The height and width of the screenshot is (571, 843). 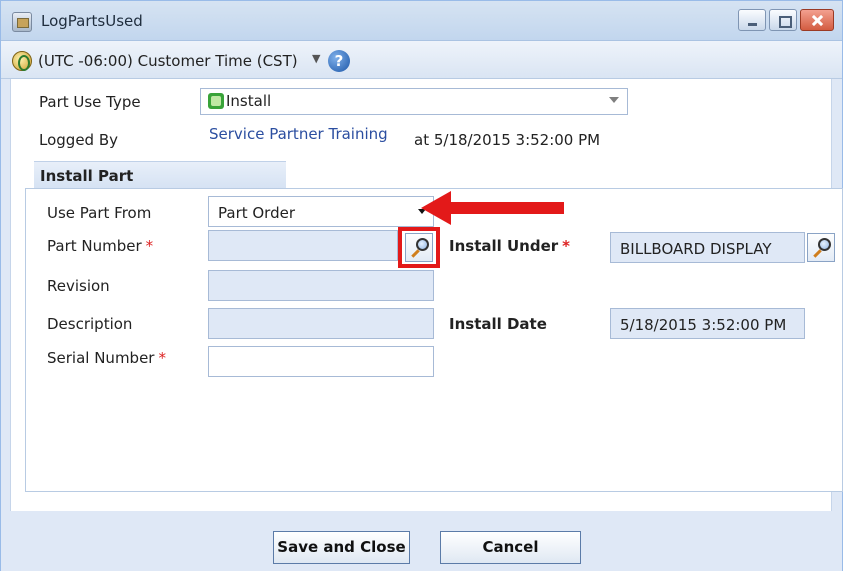 I want to click on maximize-icon, so click(x=783, y=20).